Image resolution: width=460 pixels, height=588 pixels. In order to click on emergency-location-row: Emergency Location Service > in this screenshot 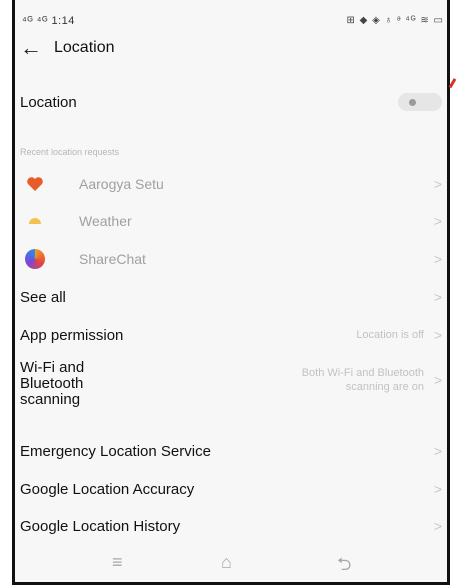, I will do `click(231, 451)`.